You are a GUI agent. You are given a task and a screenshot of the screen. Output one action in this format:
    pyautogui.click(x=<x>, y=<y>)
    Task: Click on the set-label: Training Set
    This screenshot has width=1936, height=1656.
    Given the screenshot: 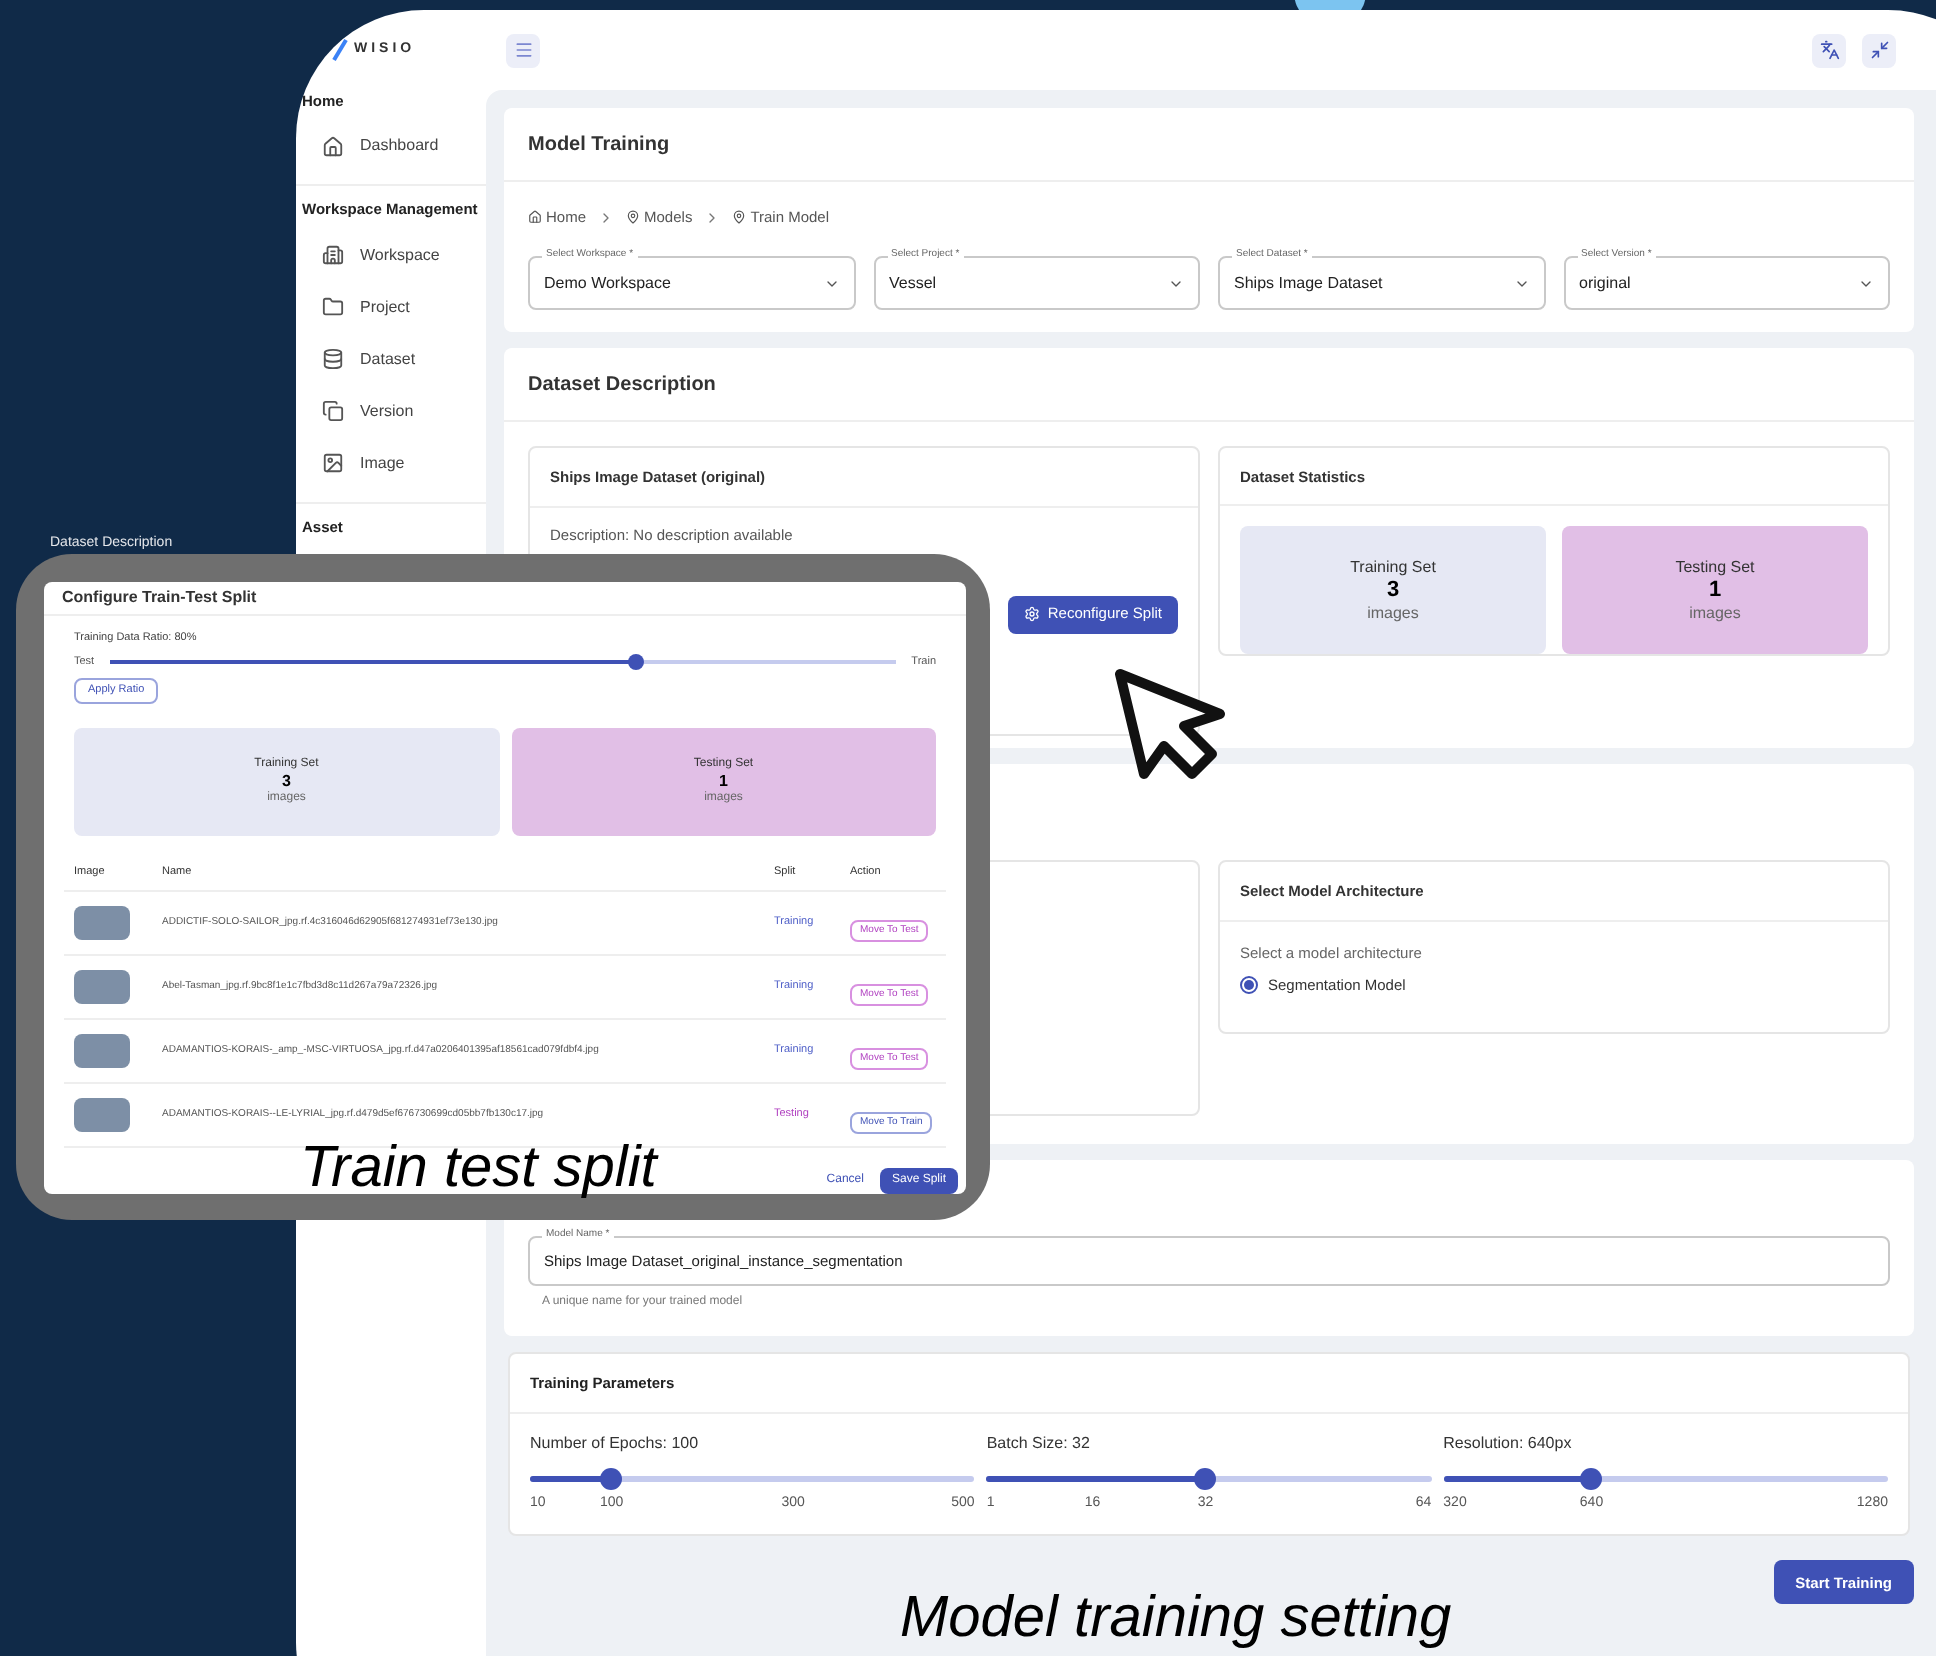 What is the action you would take?
    pyautogui.click(x=1393, y=567)
    